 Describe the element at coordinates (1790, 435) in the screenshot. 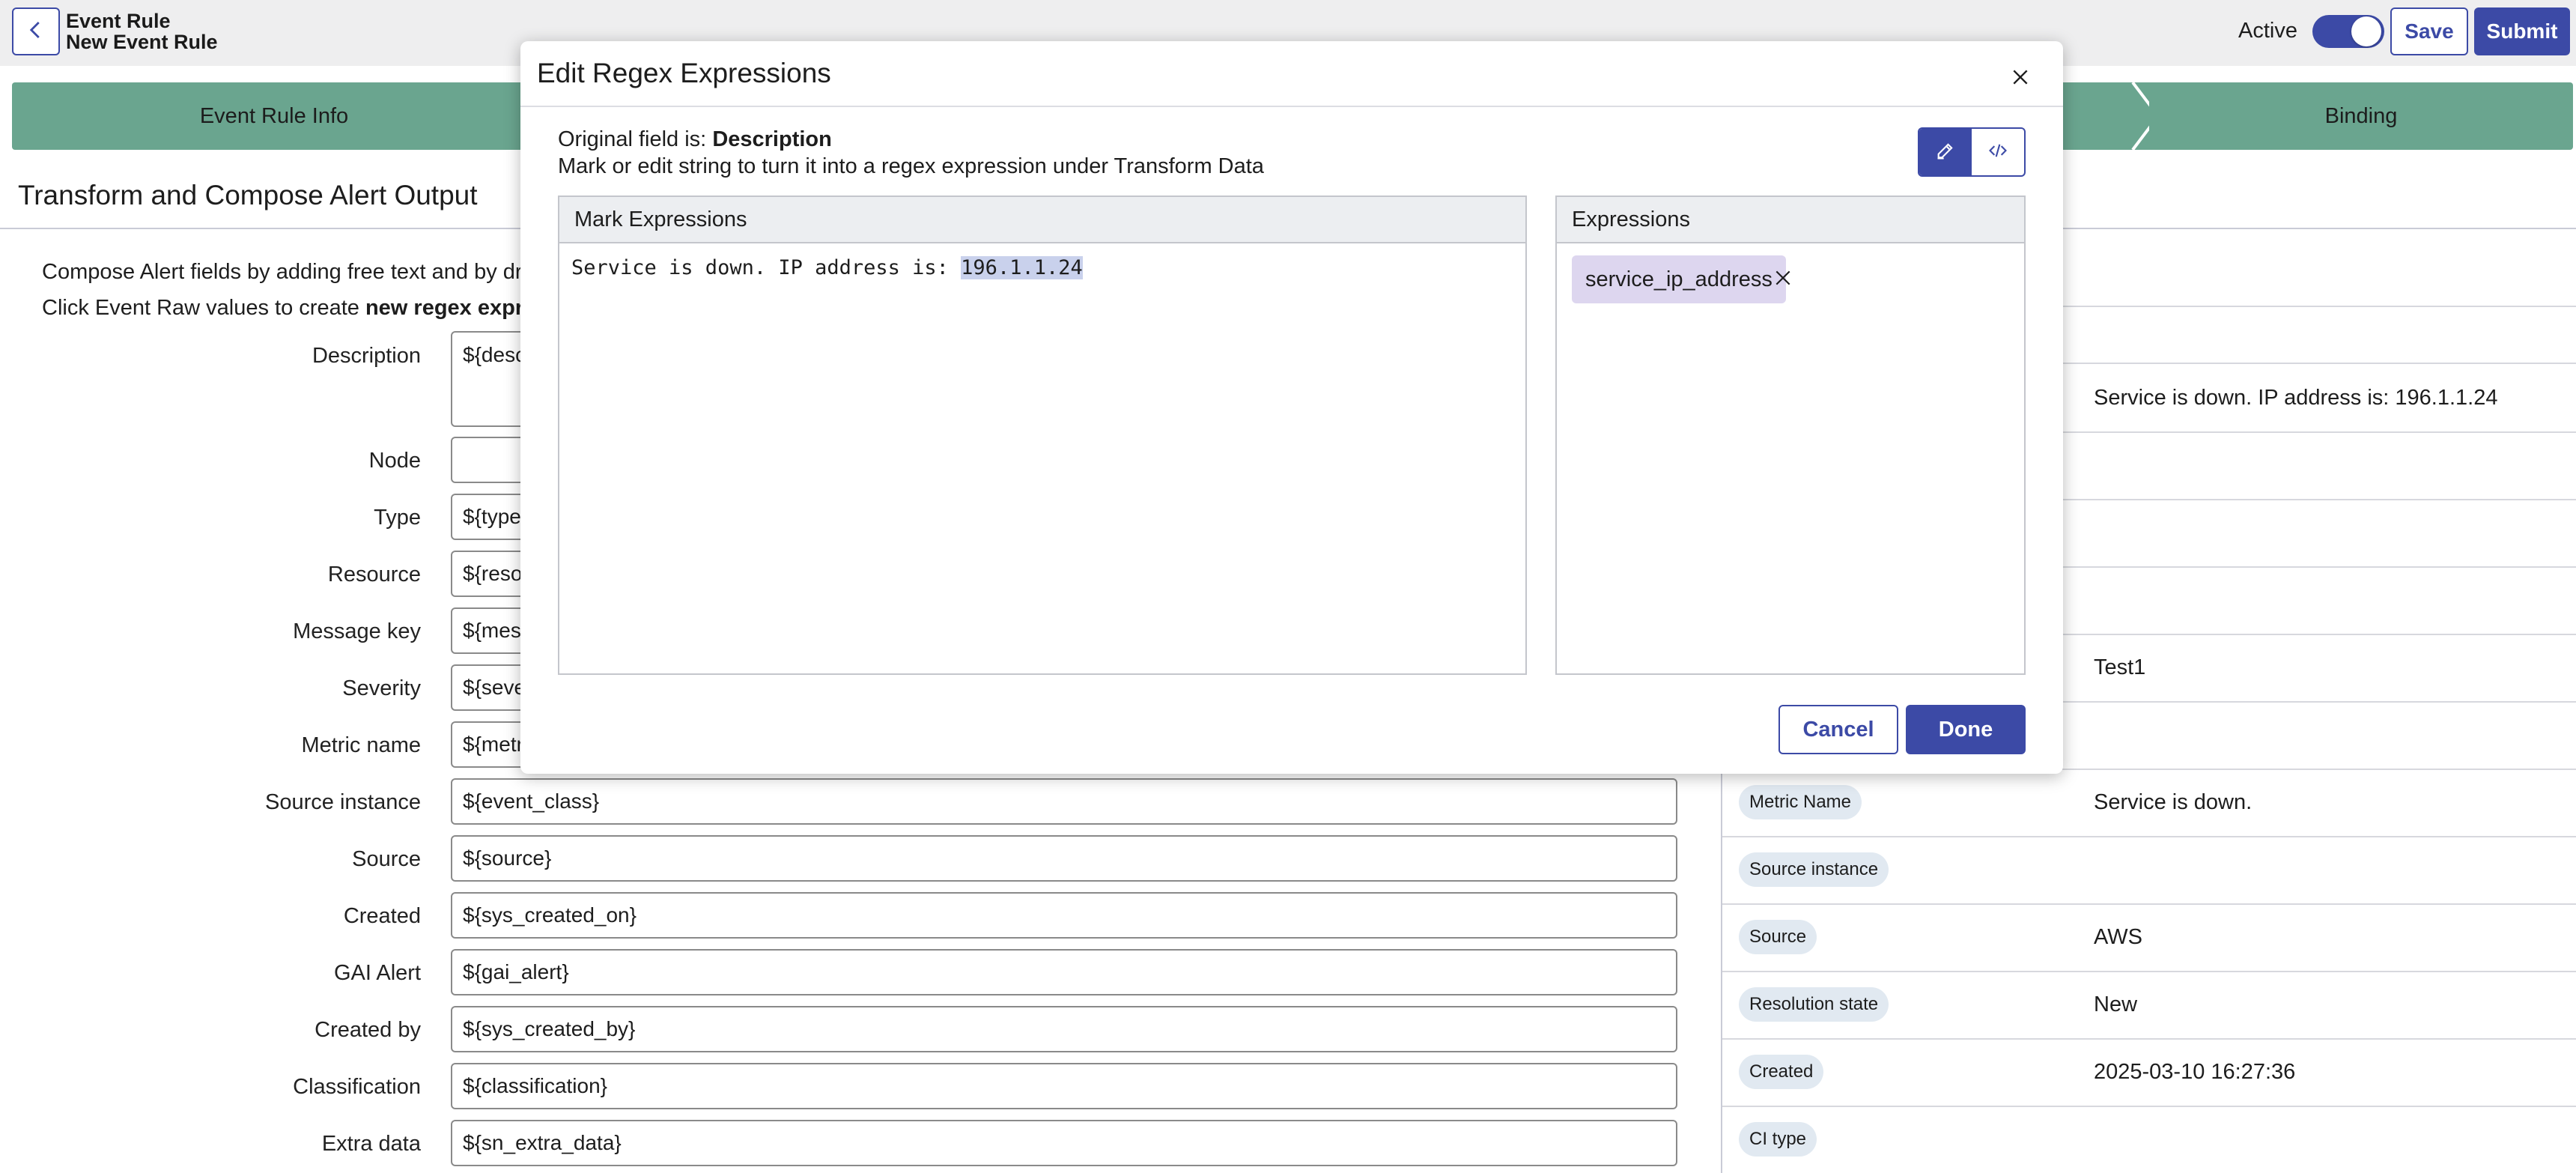

I see `expressions-panel: Expressions service_ip_address` at that location.